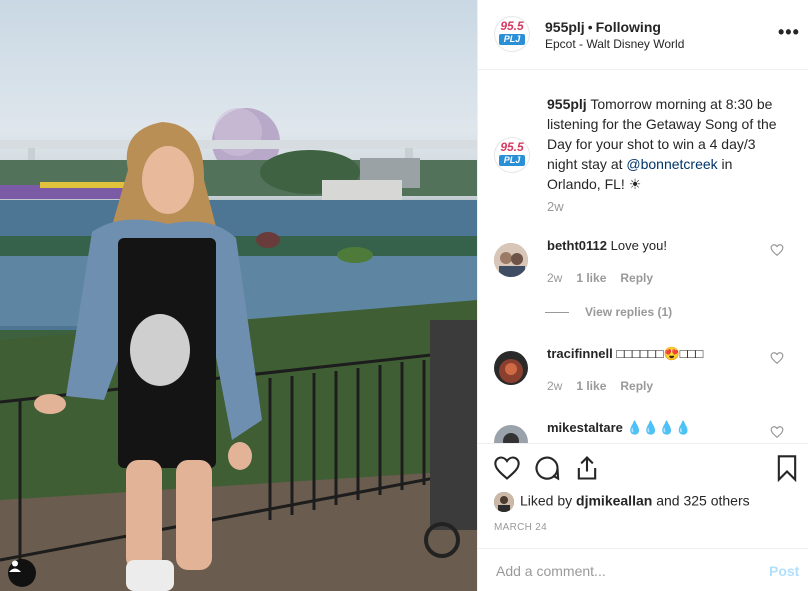  Describe the element at coordinates (784, 571) in the screenshot. I see `post-comment-button: Post` at that location.